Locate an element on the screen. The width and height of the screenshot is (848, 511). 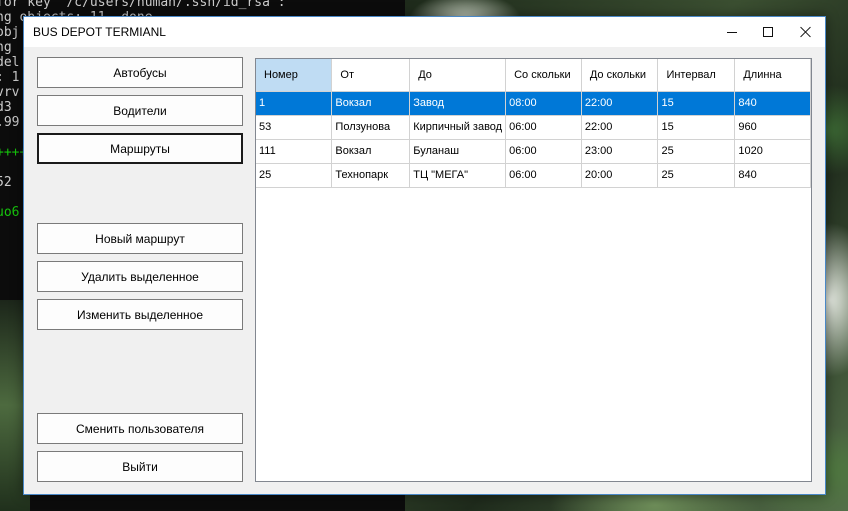
cell-number: 53 is located at coordinates (294, 127).